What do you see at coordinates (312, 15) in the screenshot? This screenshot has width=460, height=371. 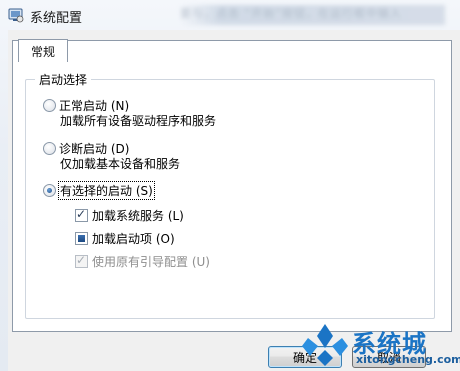 I see `title-overlay-text: 要与，点击 “开始”按钮，在运行框中输入` at bounding box center [312, 15].